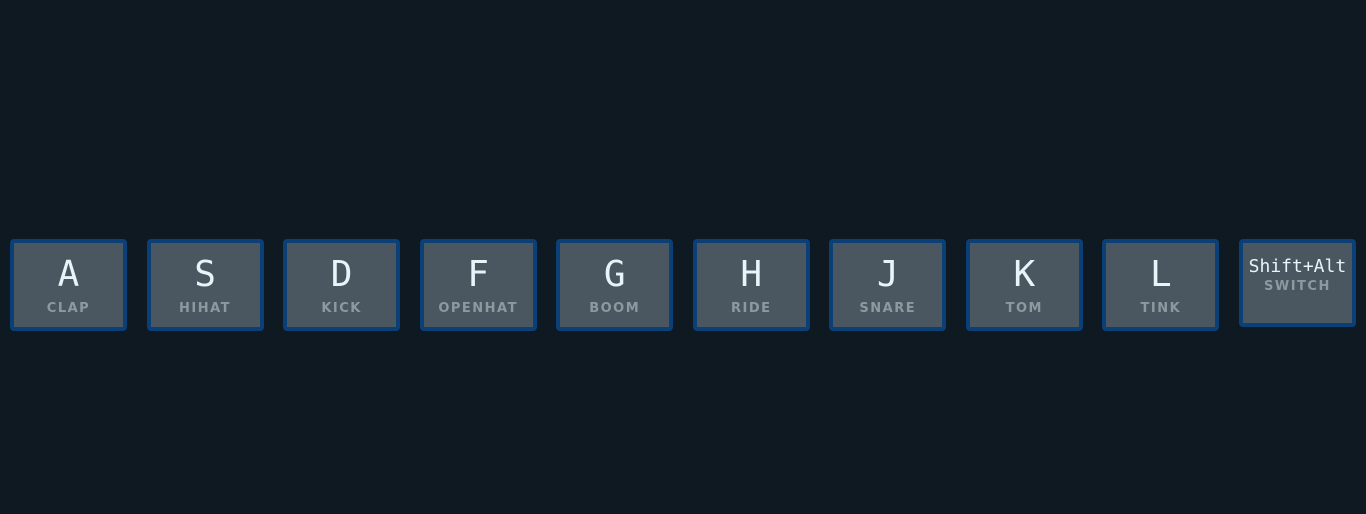 Image resolution: width=1366 pixels, height=514 pixels. What do you see at coordinates (341, 308) in the screenshot?
I see `key-sound-label: KICK` at bounding box center [341, 308].